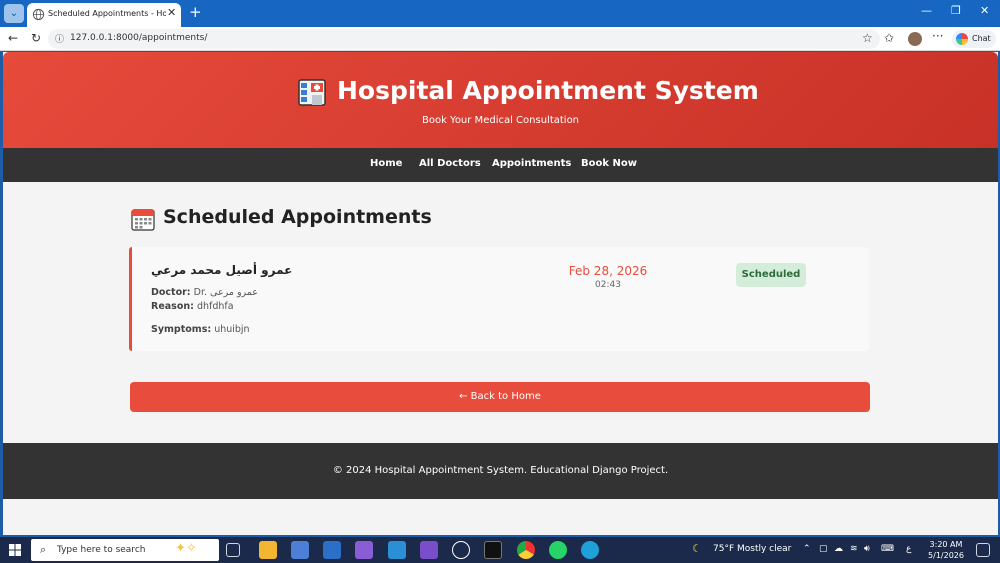  I want to click on chatgpt-icon, so click(461, 550).